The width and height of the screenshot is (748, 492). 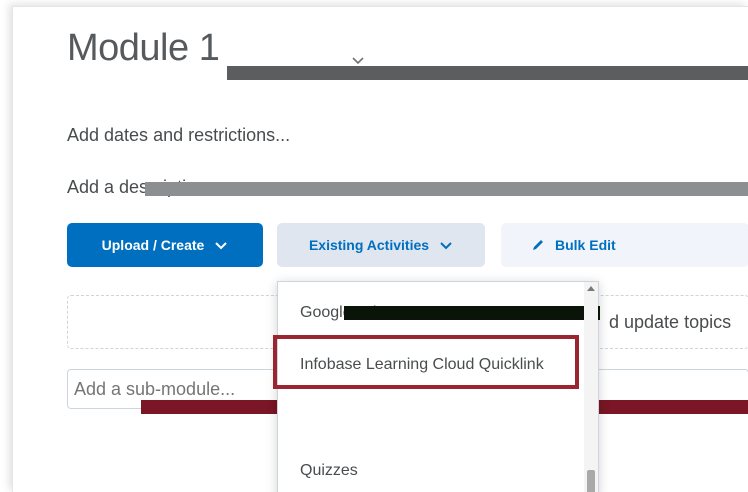 What do you see at coordinates (591, 481) in the screenshot?
I see `scroll-thumb` at bounding box center [591, 481].